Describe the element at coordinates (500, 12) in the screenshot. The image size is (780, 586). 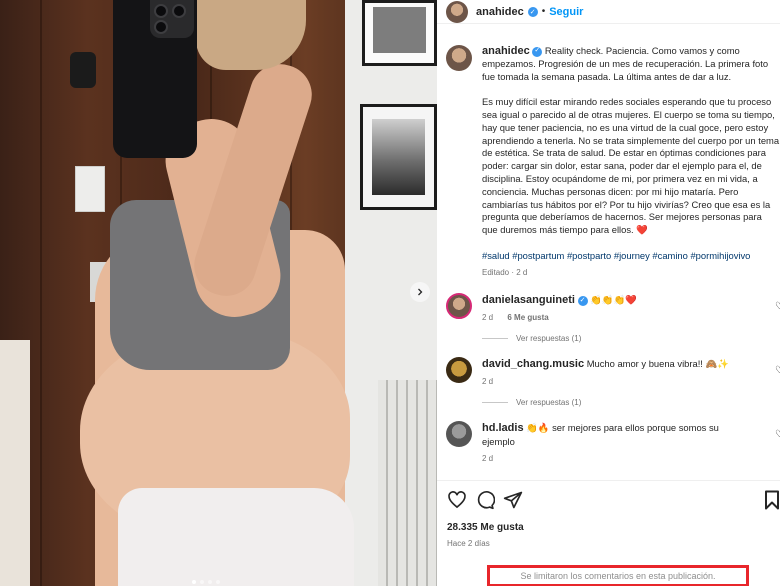
I see `author-username: anahidec` at that location.